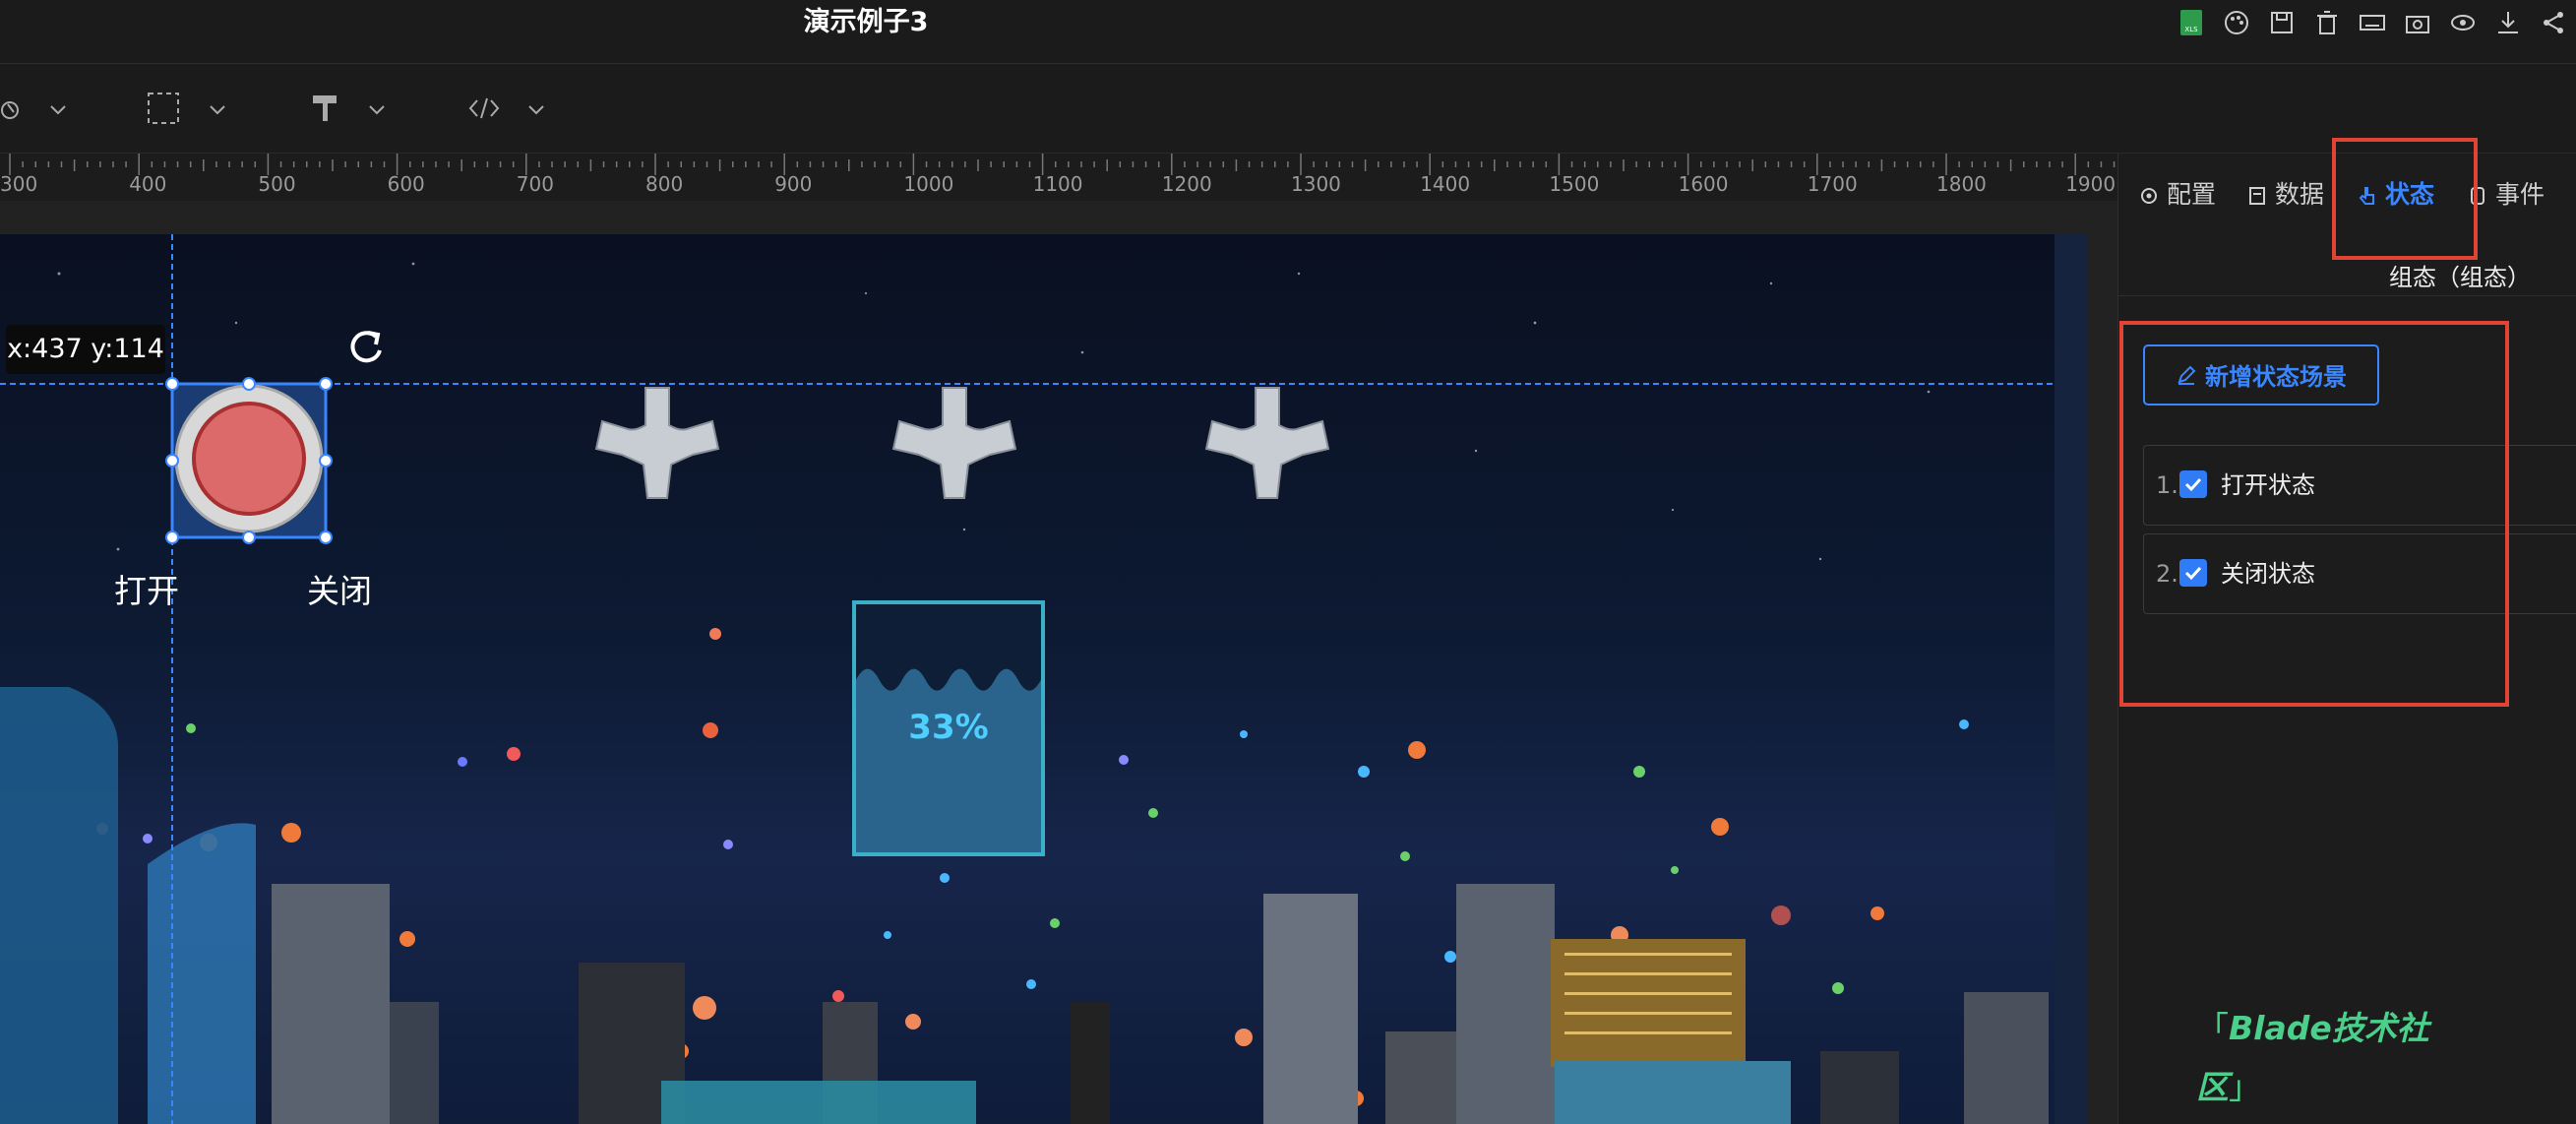 This screenshot has height=1124, width=2576. What do you see at coordinates (2071, 679) in the screenshot?
I see `canvas-scrollbar` at bounding box center [2071, 679].